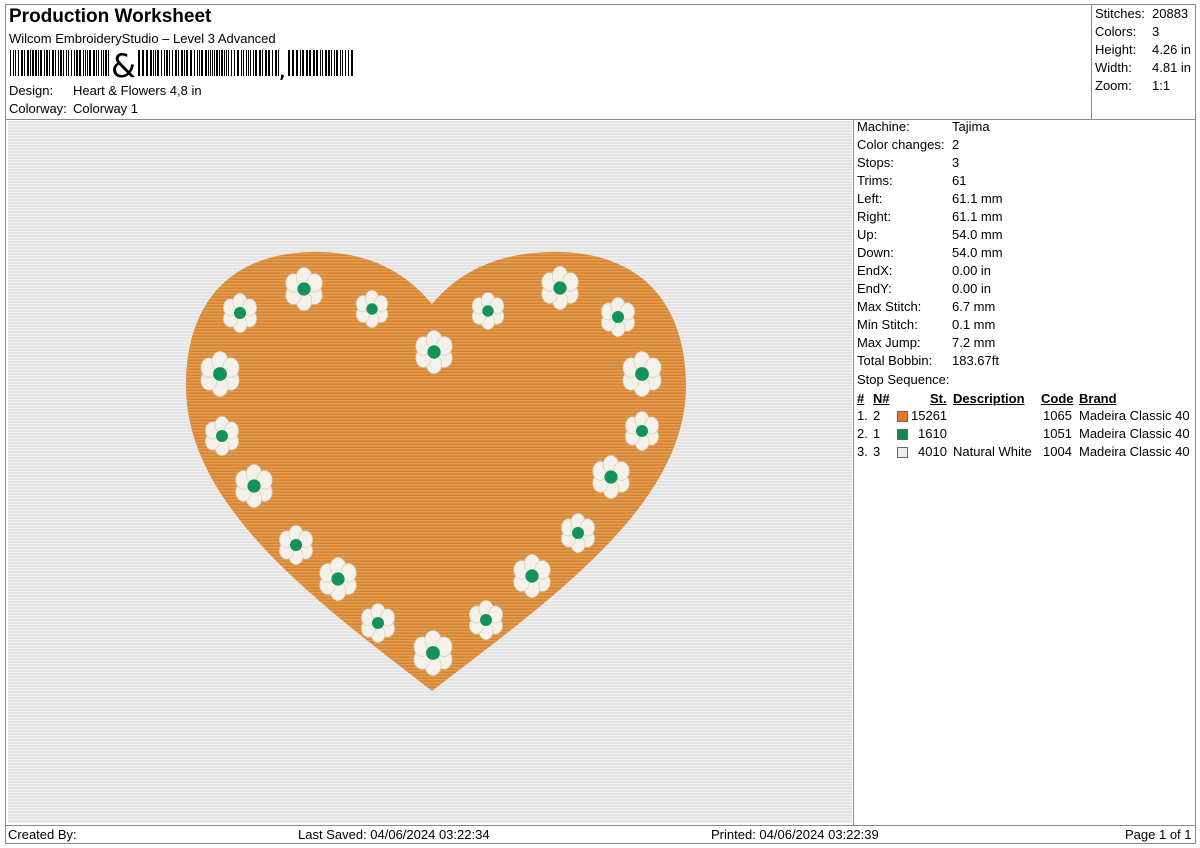 This screenshot has height=848, width=1200. What do you see at coordinates (1172, 67) in the screenshot?
I see `summary-width-value: 4.81 in` at bounding box center [1172, 67].